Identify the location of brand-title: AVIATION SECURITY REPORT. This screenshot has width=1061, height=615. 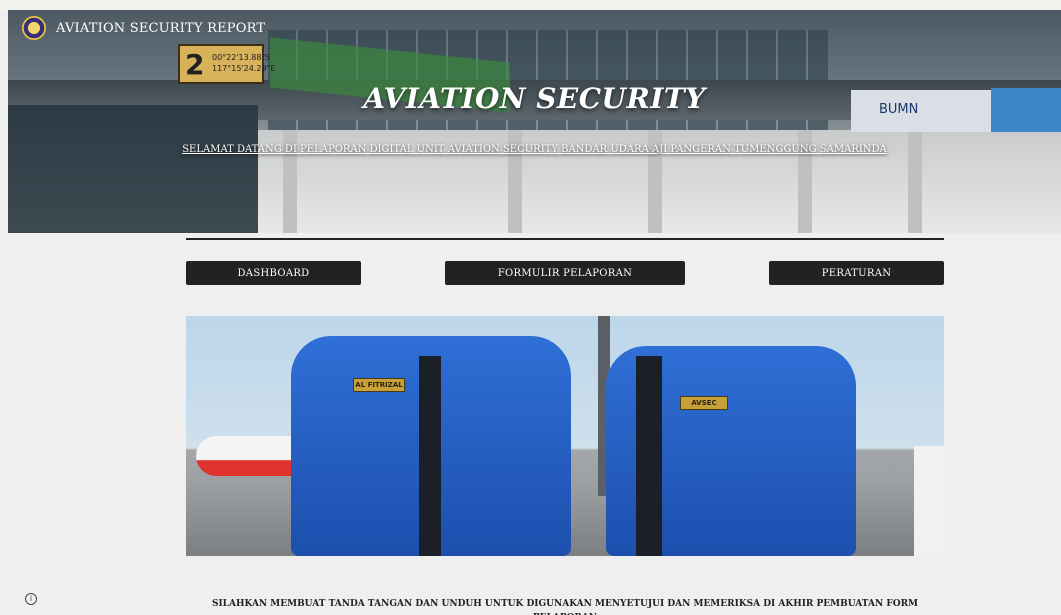
(161, 28).